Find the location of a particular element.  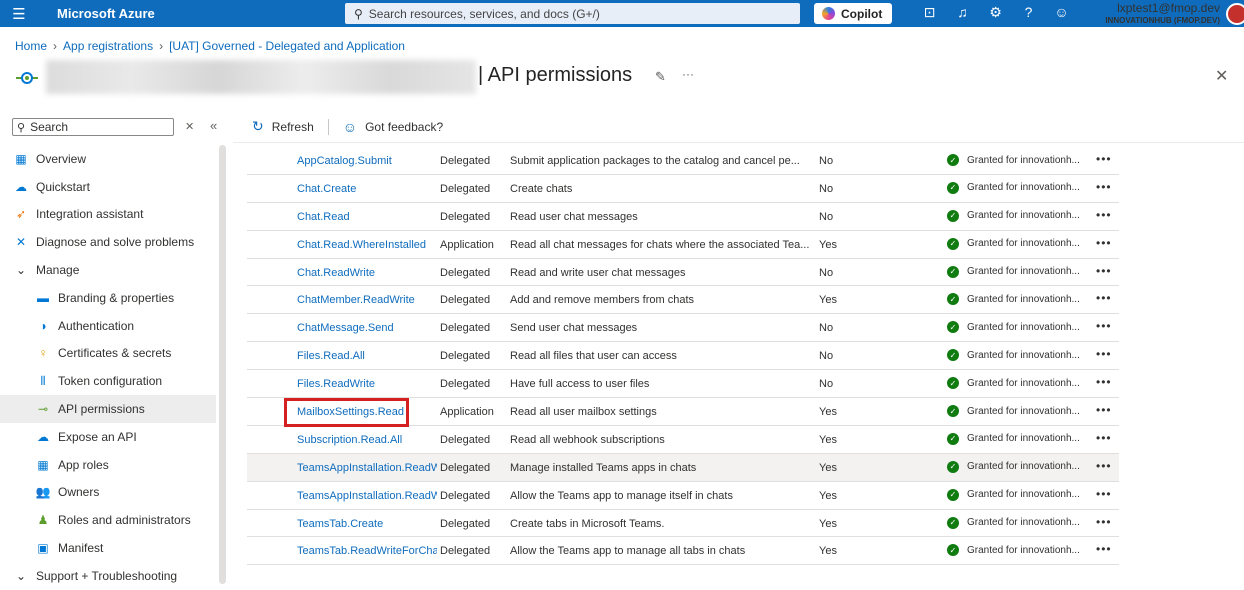

sidebar-search-input: ⚲ Search is located at coordinates (93, 127).